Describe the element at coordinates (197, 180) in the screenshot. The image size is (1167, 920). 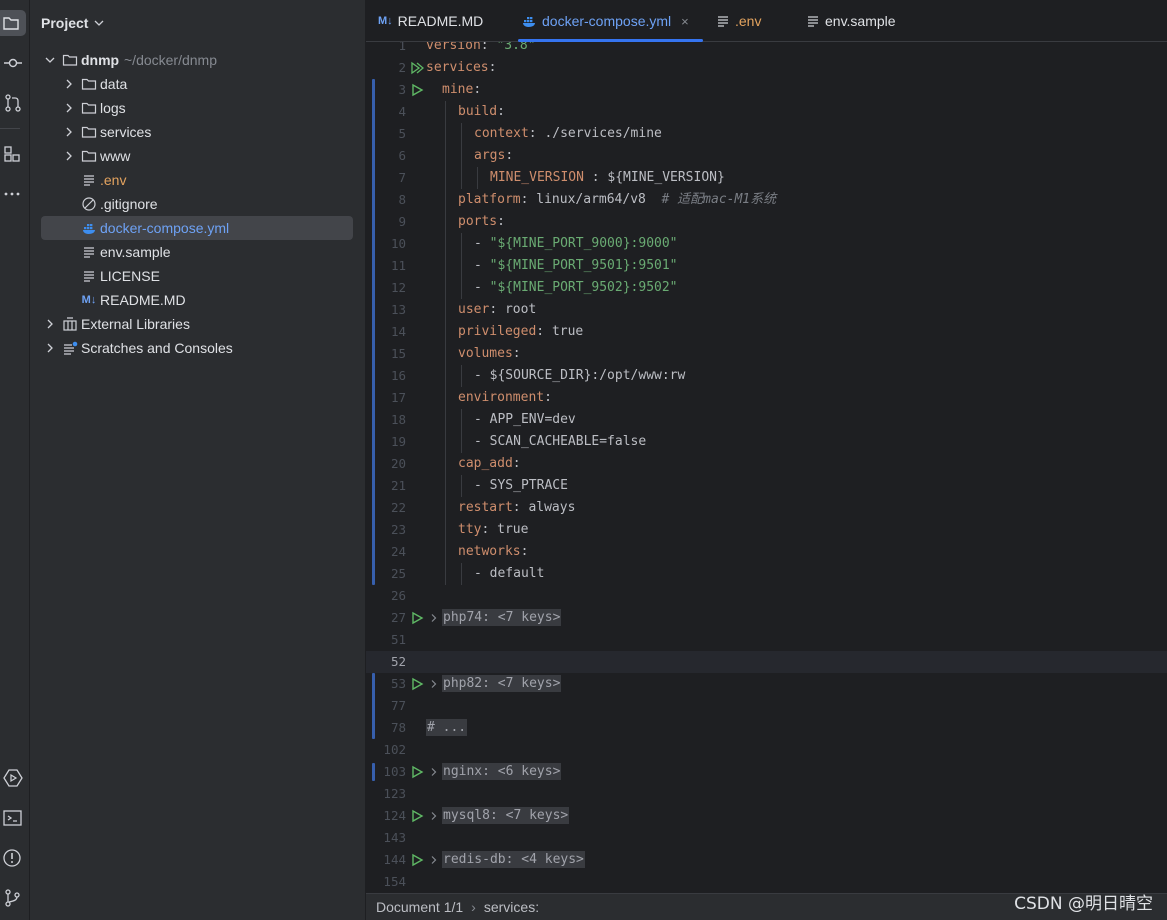
I see `tree-item-file: .env` at that location.